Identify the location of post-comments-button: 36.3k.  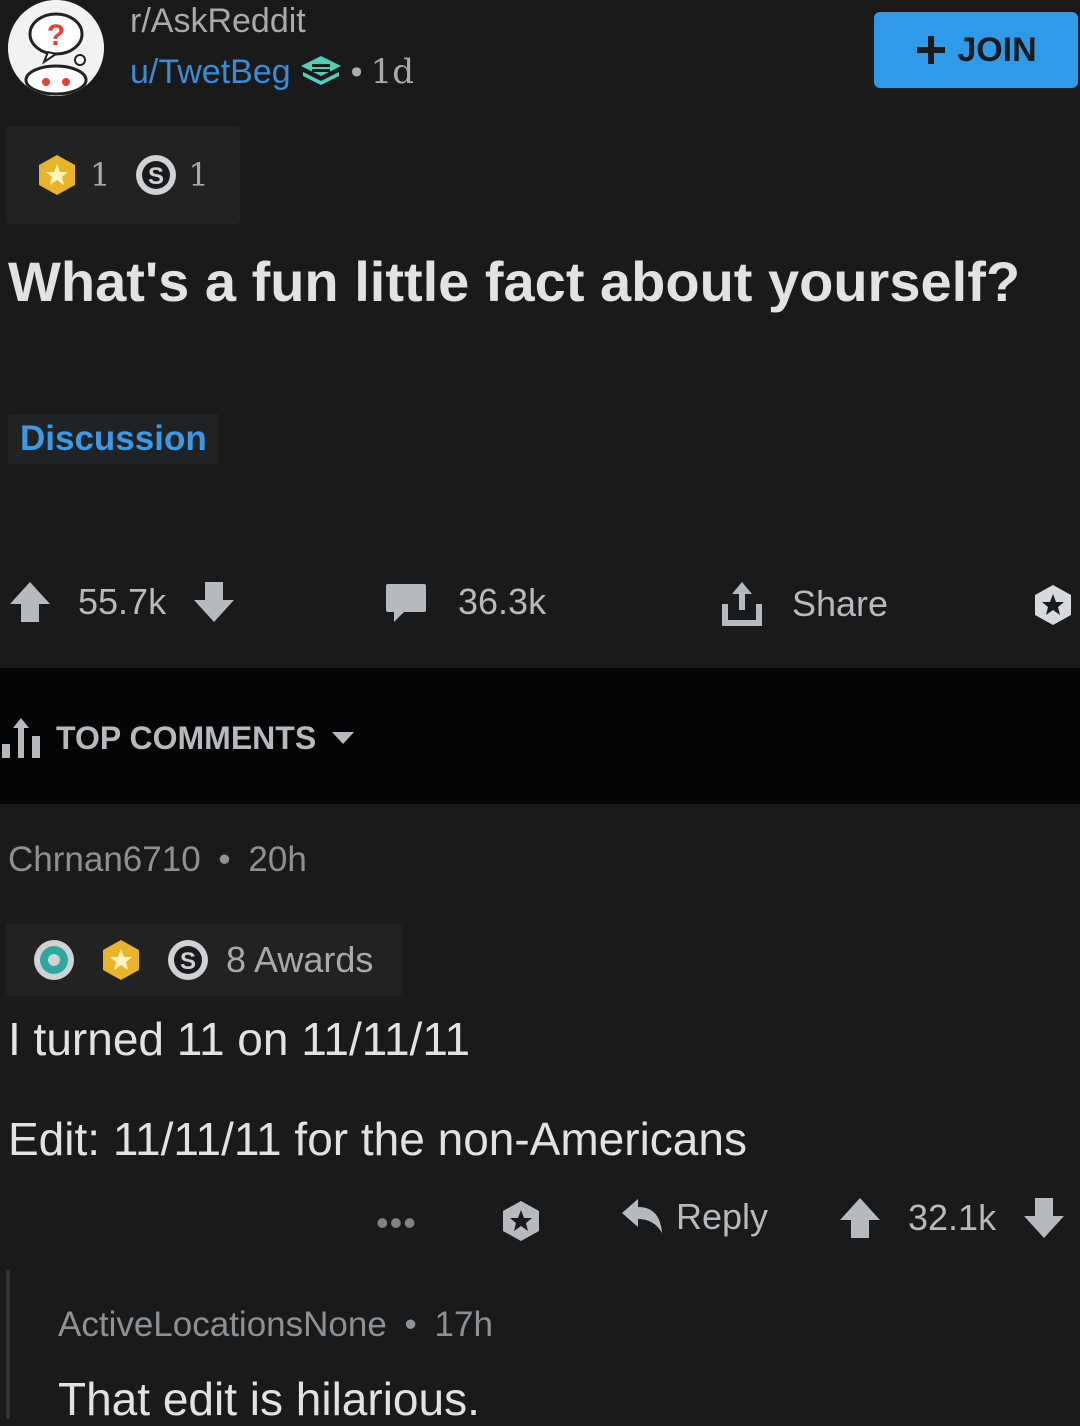
(465, 602).